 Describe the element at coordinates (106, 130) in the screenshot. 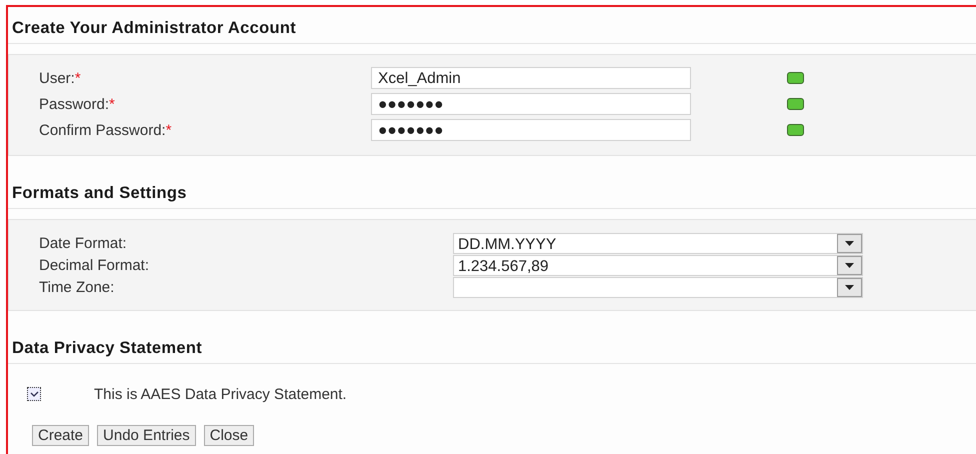

I see `field-label: Confirm Password:*` at that location.